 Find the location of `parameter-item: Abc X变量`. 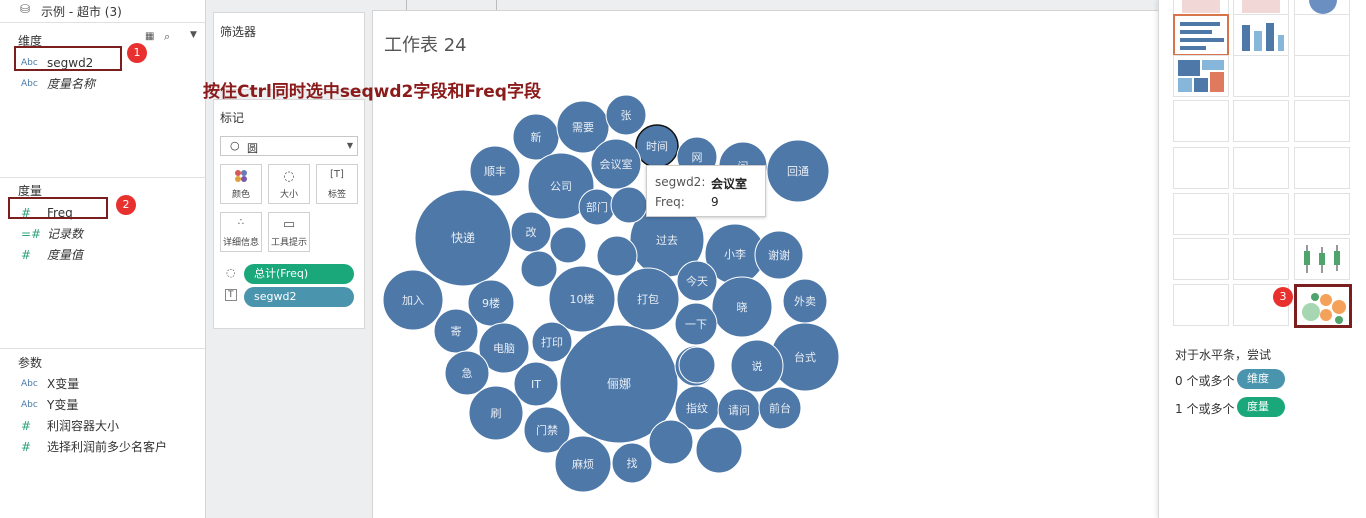

parameter-item: Abc X变量 is located at coordinates (102, 384).